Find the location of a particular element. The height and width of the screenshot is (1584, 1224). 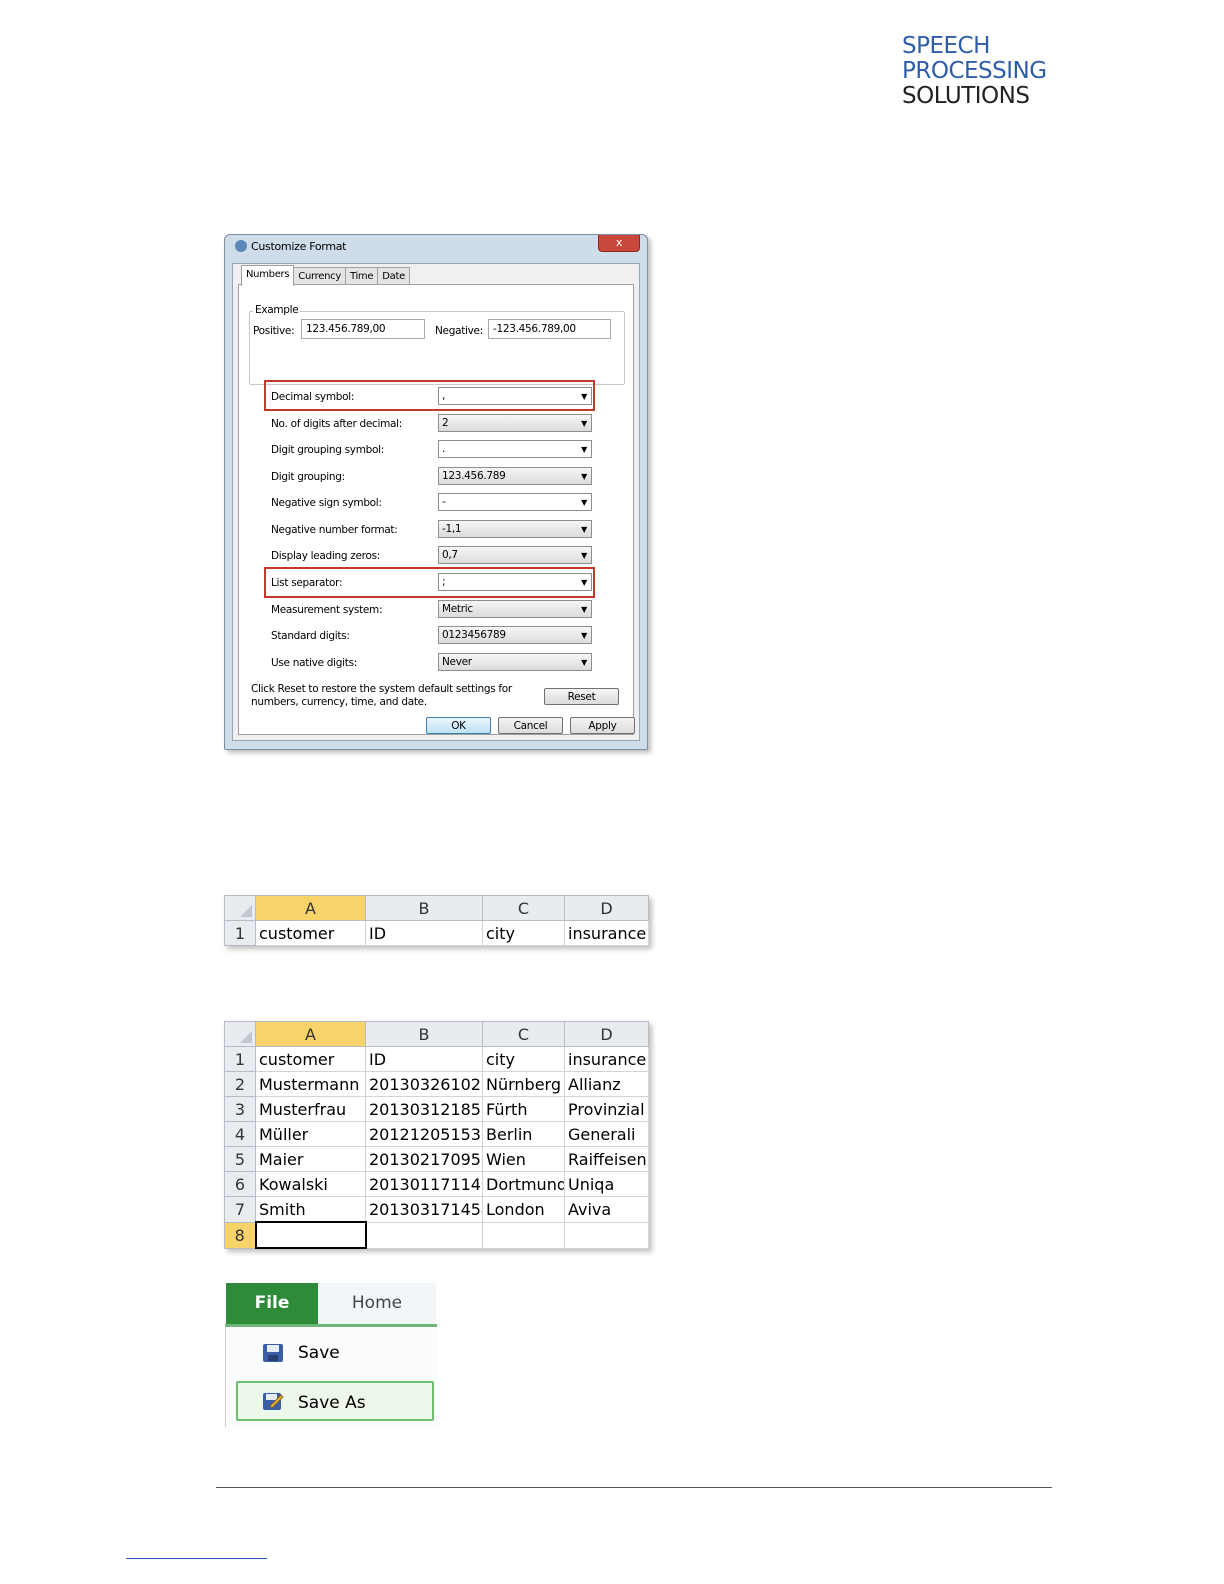

row-header: 2 is located at coordinates (240, 1084).